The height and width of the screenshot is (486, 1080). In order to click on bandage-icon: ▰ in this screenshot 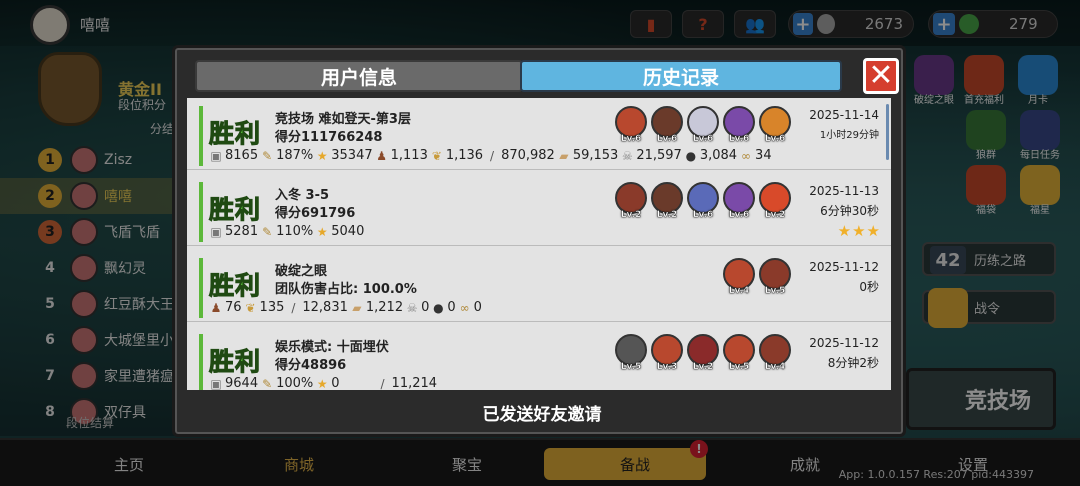, I will do `click(357, 307)`.